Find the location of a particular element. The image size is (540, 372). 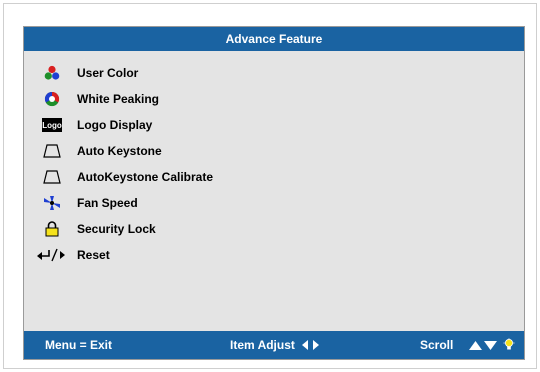

menu-item-label: AutoKeystone Calibrate is located at coordinates (145, 177).